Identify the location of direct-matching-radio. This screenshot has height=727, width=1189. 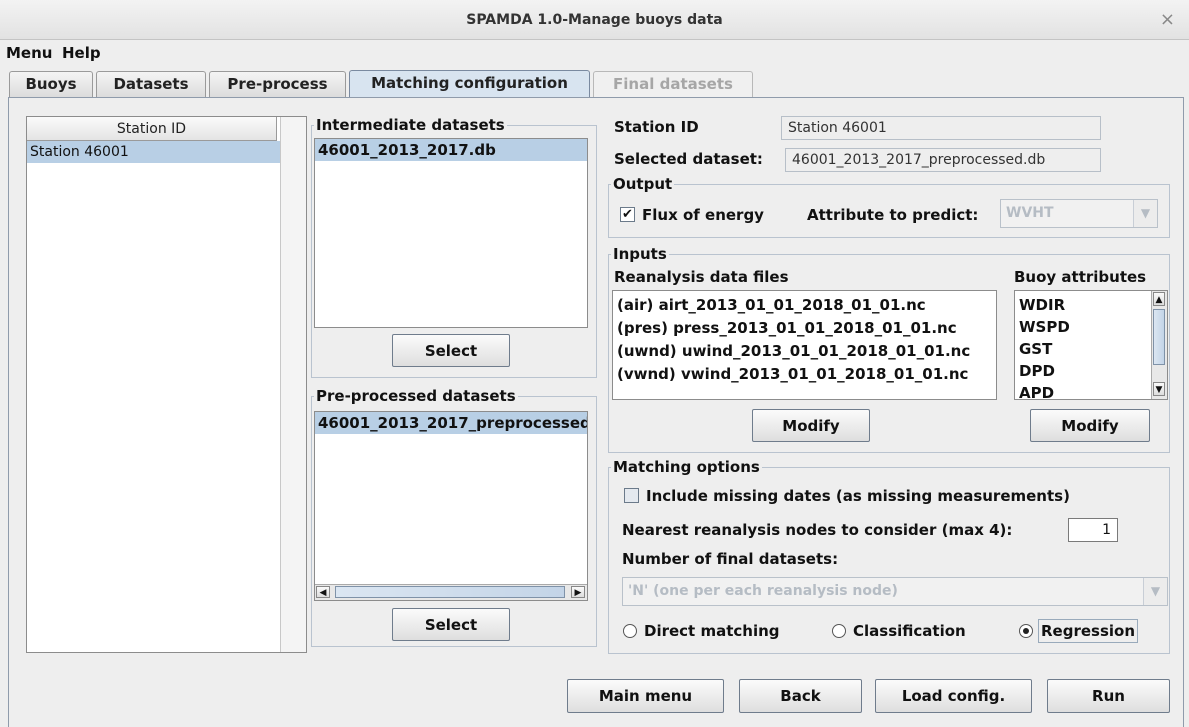
(630, 631).